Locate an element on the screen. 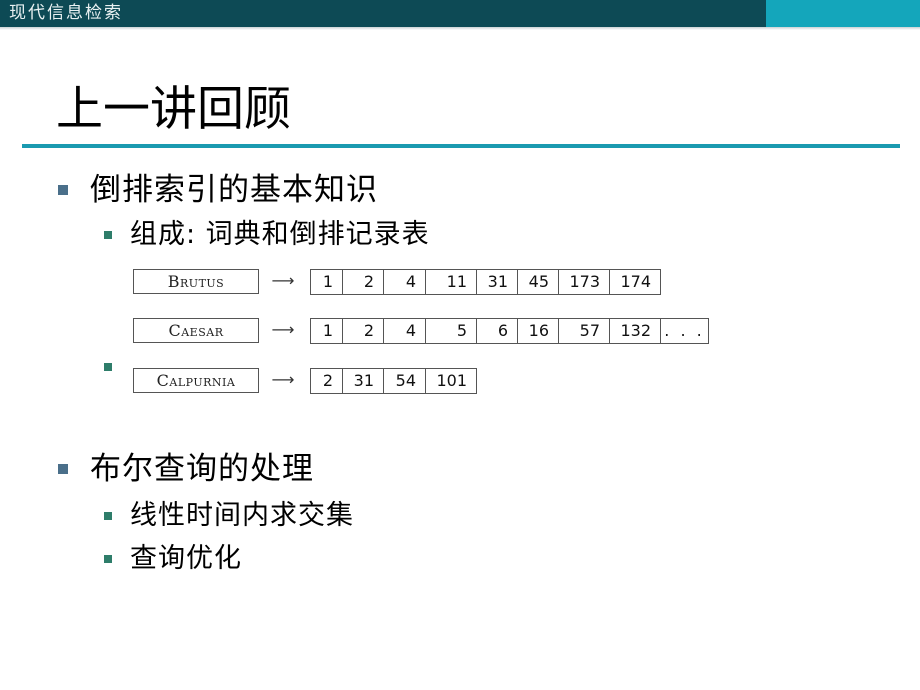 The width and height of the screenshot is (920, 690). dictionary-term: Caesar is located at coordinates (196, 330).